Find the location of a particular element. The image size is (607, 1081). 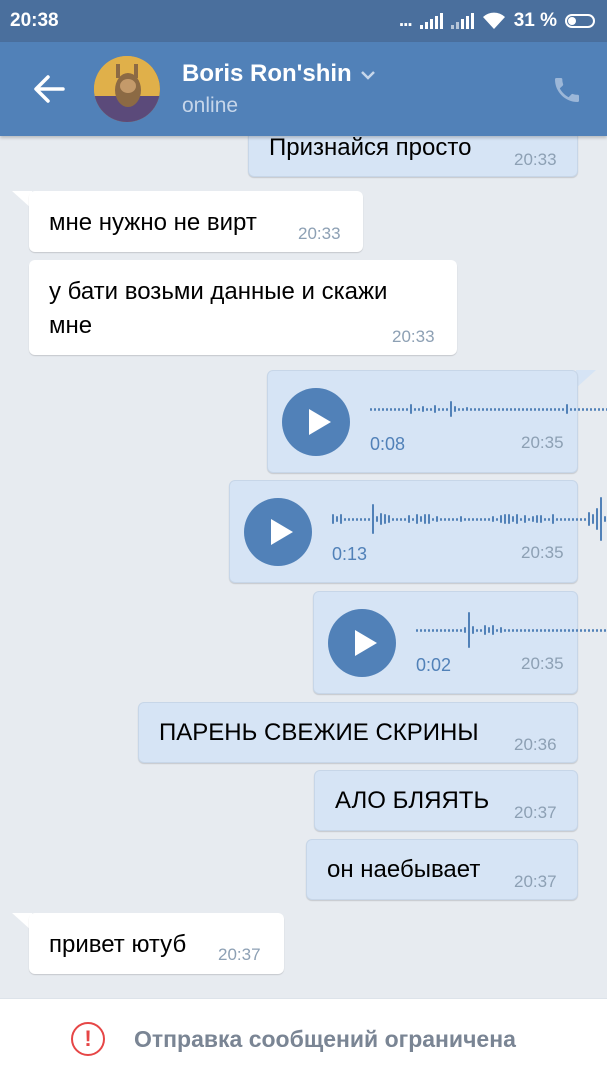

message-bubble-in: привет ютуб 20:37 is located at coordinates (156, 943).